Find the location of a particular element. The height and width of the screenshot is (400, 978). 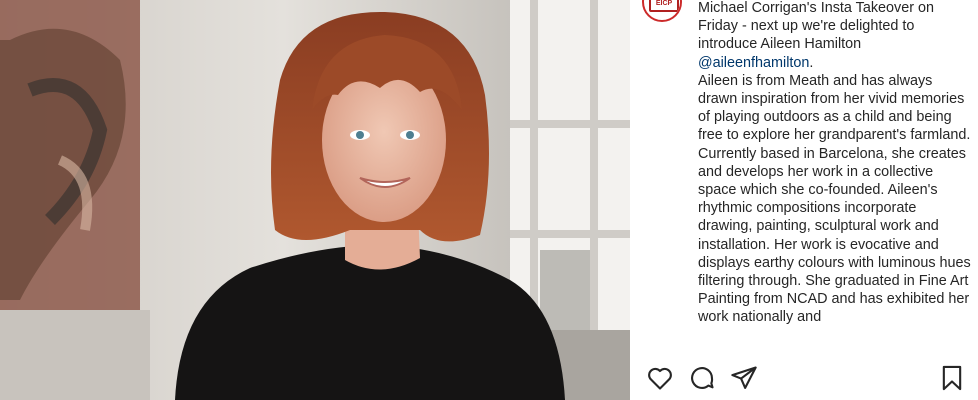

share-icon is located at coordinates (744, 377).